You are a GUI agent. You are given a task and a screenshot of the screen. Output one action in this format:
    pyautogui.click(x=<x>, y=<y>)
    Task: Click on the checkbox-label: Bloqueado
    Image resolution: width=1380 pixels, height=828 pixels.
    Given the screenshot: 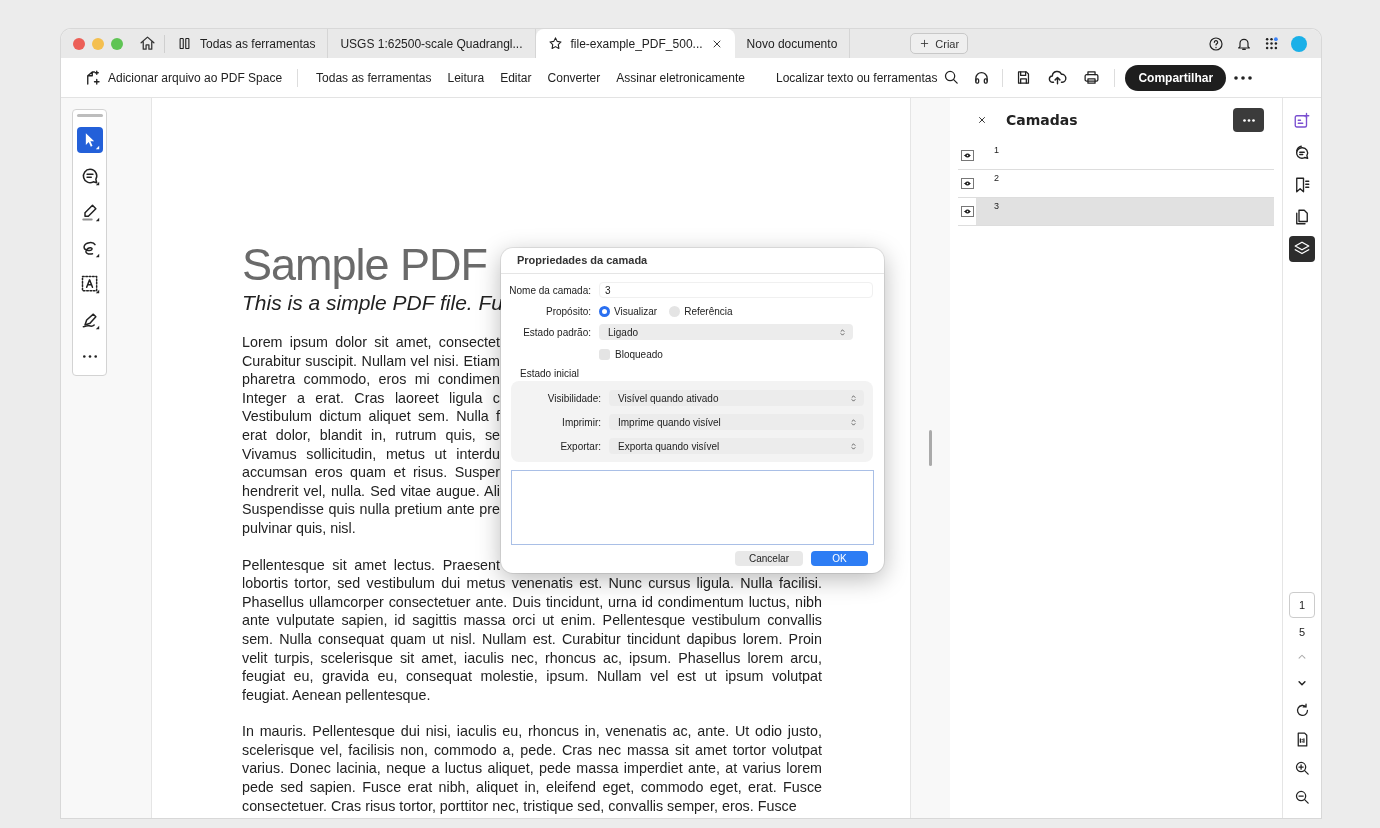 What is the action you would take?
    pyautogui.click(x=639, y=354)
    